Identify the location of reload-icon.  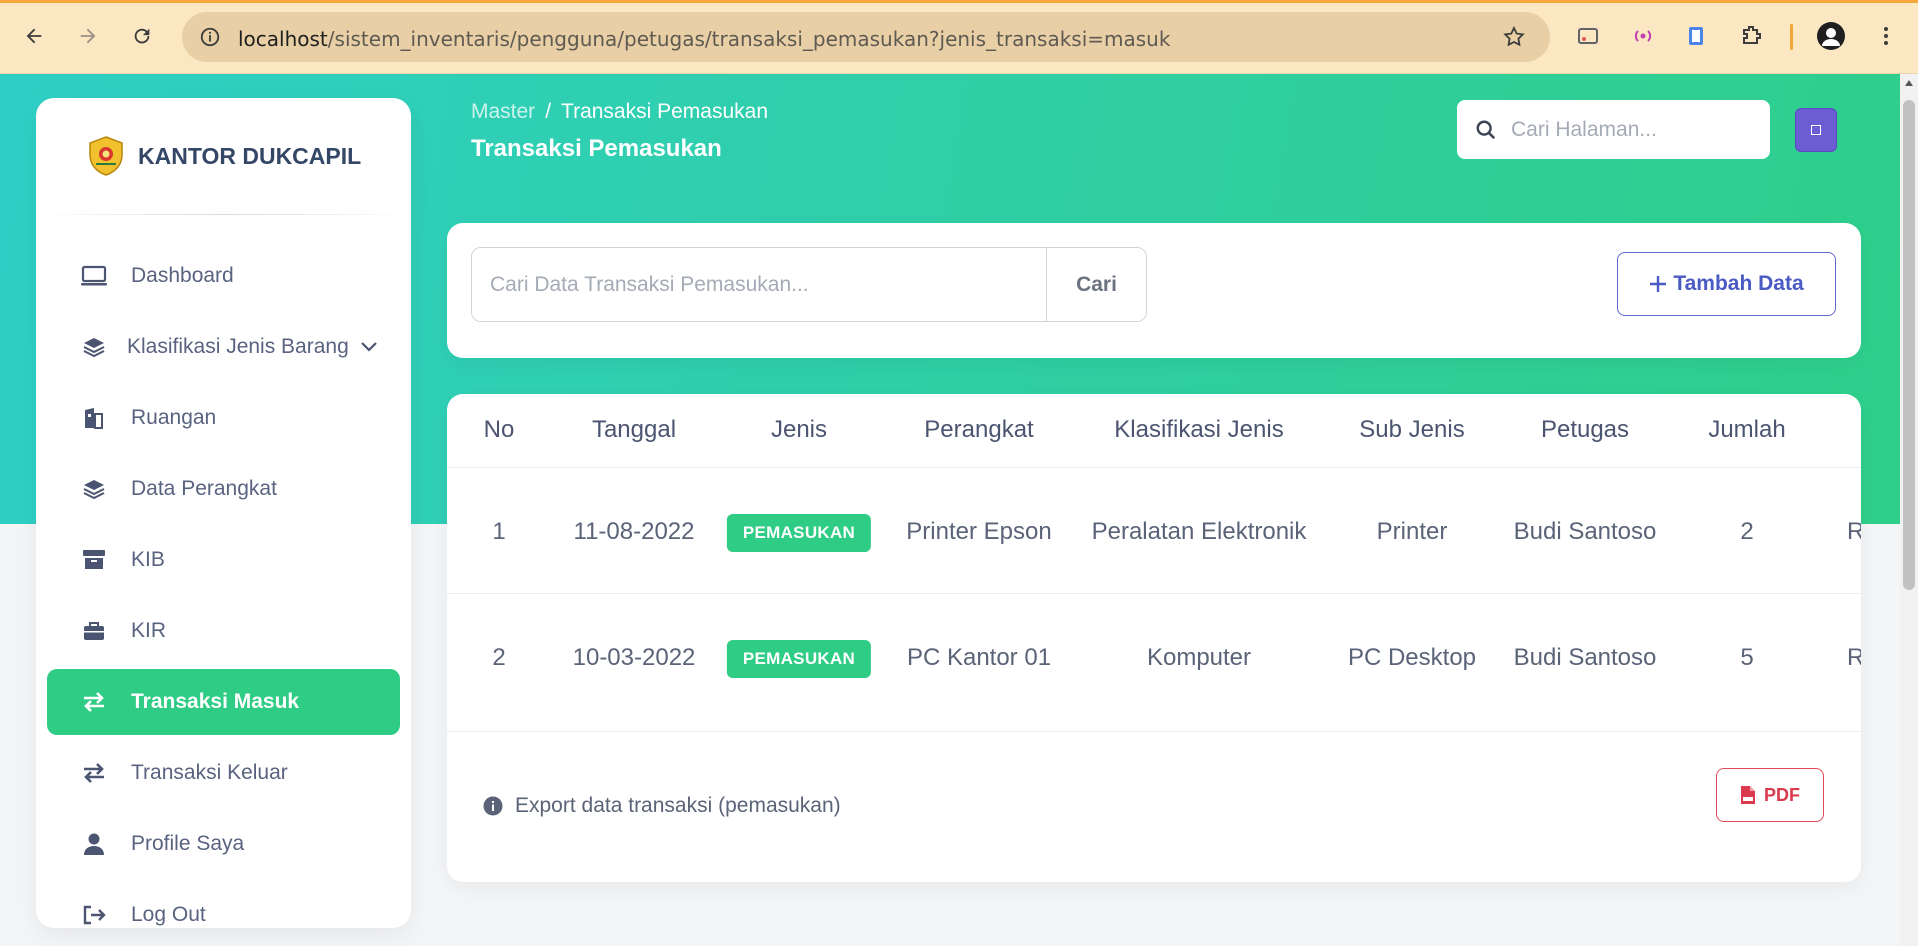
(142, 36).